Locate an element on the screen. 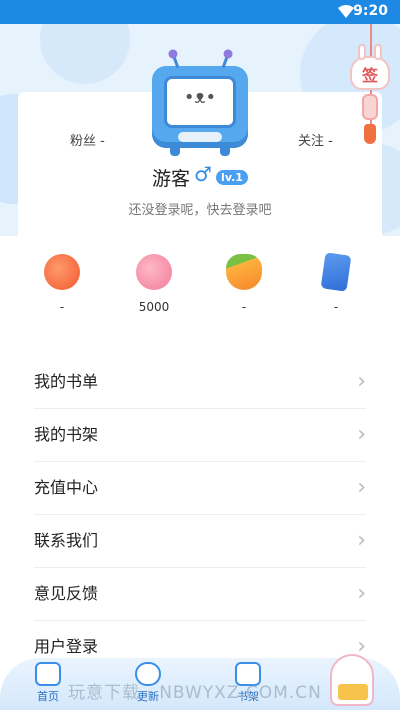  asset-tomato: - is located at coordinates (62, 284).